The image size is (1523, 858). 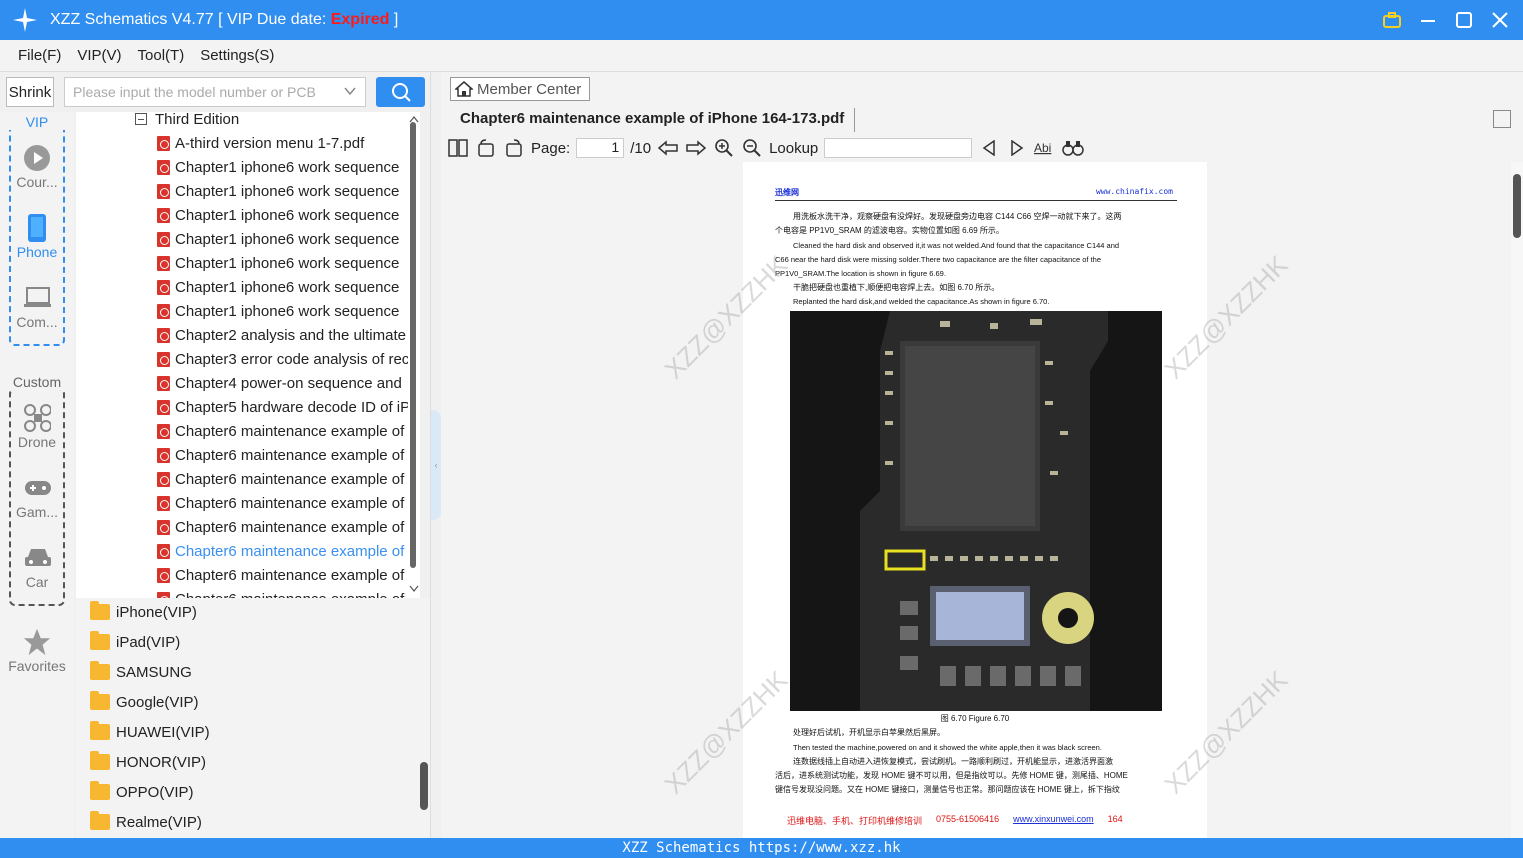 What do you see at coordinates (458, 148) in the screenshot?
I see `two-page-icon` at bounding box center [458, 148].